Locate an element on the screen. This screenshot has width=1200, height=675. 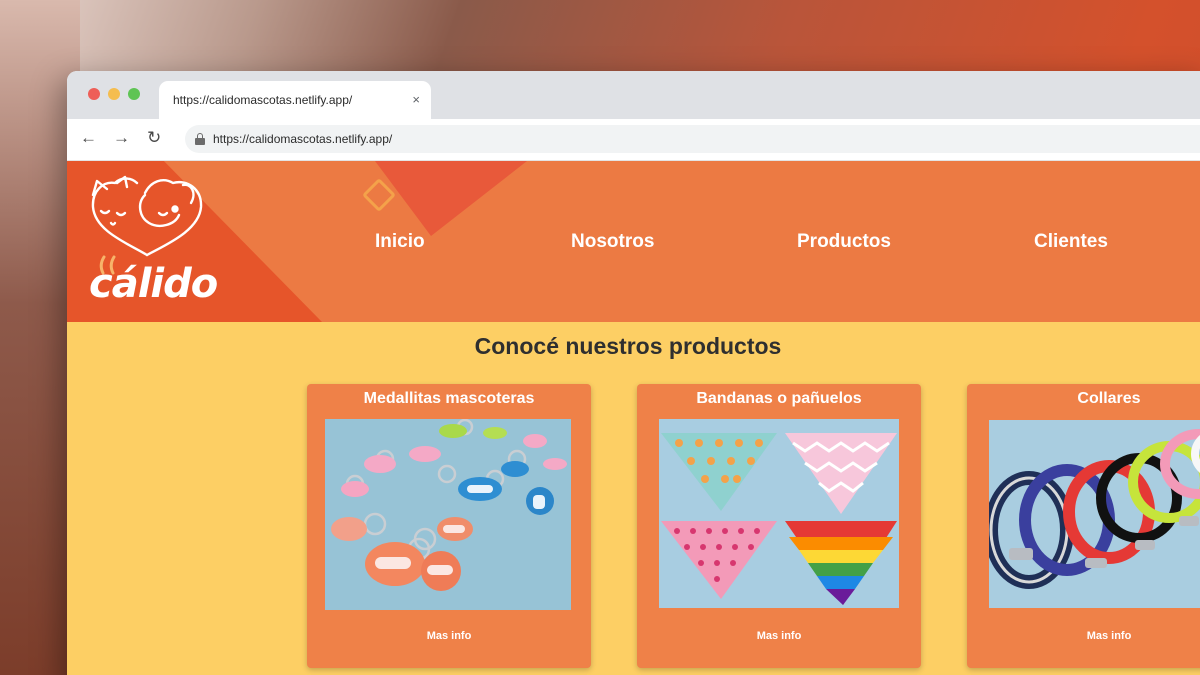
product-card-bandanas: Bandanas o pañuelos Mas info is located at coordinates (779, 526).